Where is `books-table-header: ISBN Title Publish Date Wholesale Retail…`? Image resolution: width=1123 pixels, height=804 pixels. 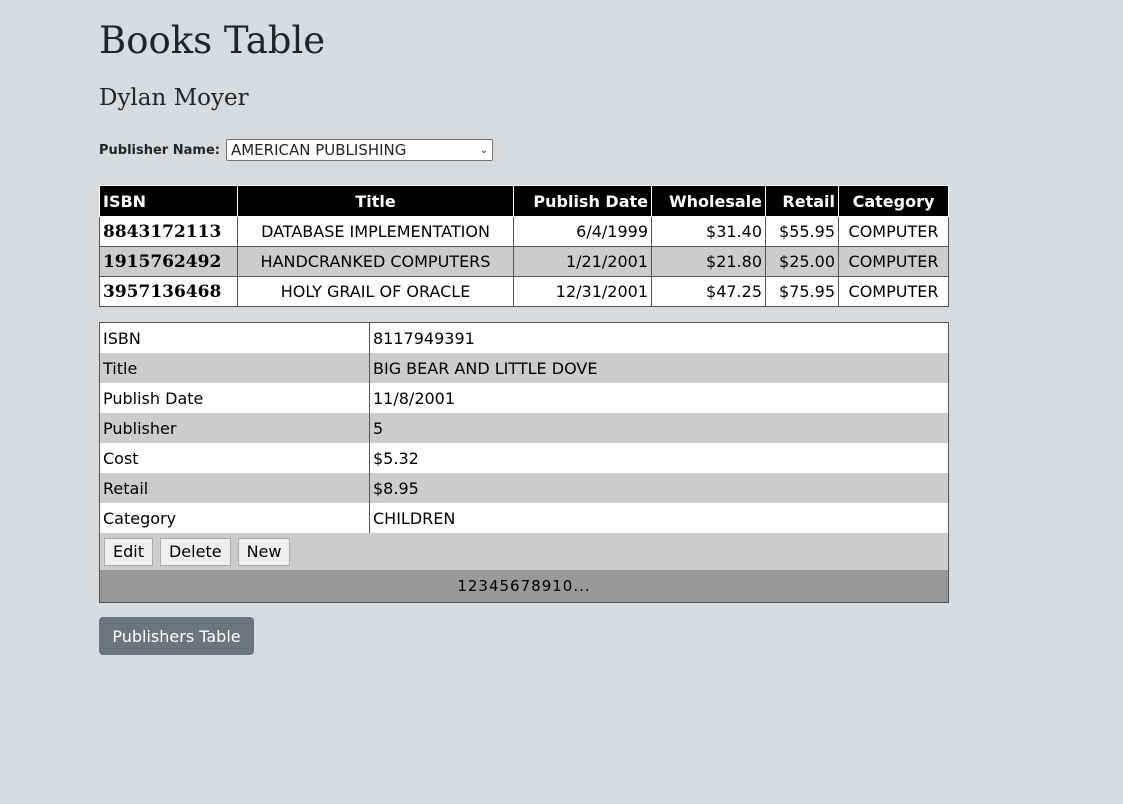 books-table-header: ISBN Title Publish Date Wholesale Retail… is located at coordinates (524, 201).